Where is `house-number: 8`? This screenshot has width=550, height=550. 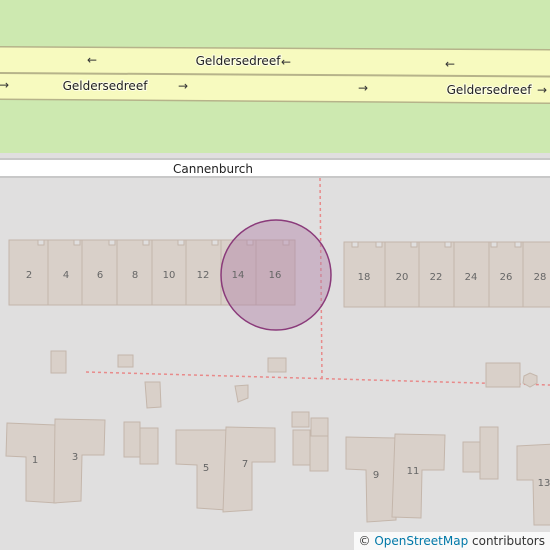 house-number: 8 is located at coordinates (135, 275).